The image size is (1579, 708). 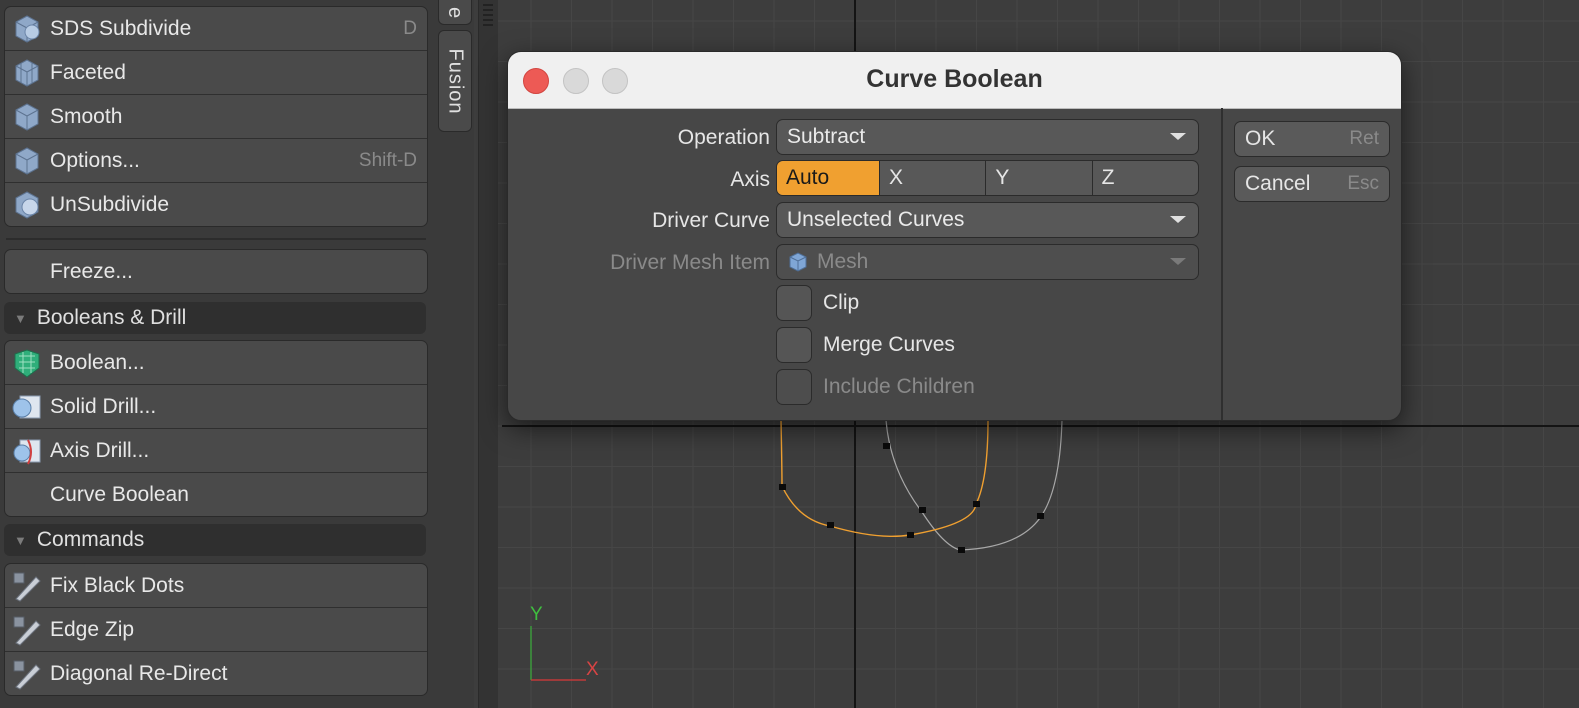 What do you see at coordinates (841, 302) in the screenshot?
I see `clip-label: Clip` at bounding box center [841, 302].